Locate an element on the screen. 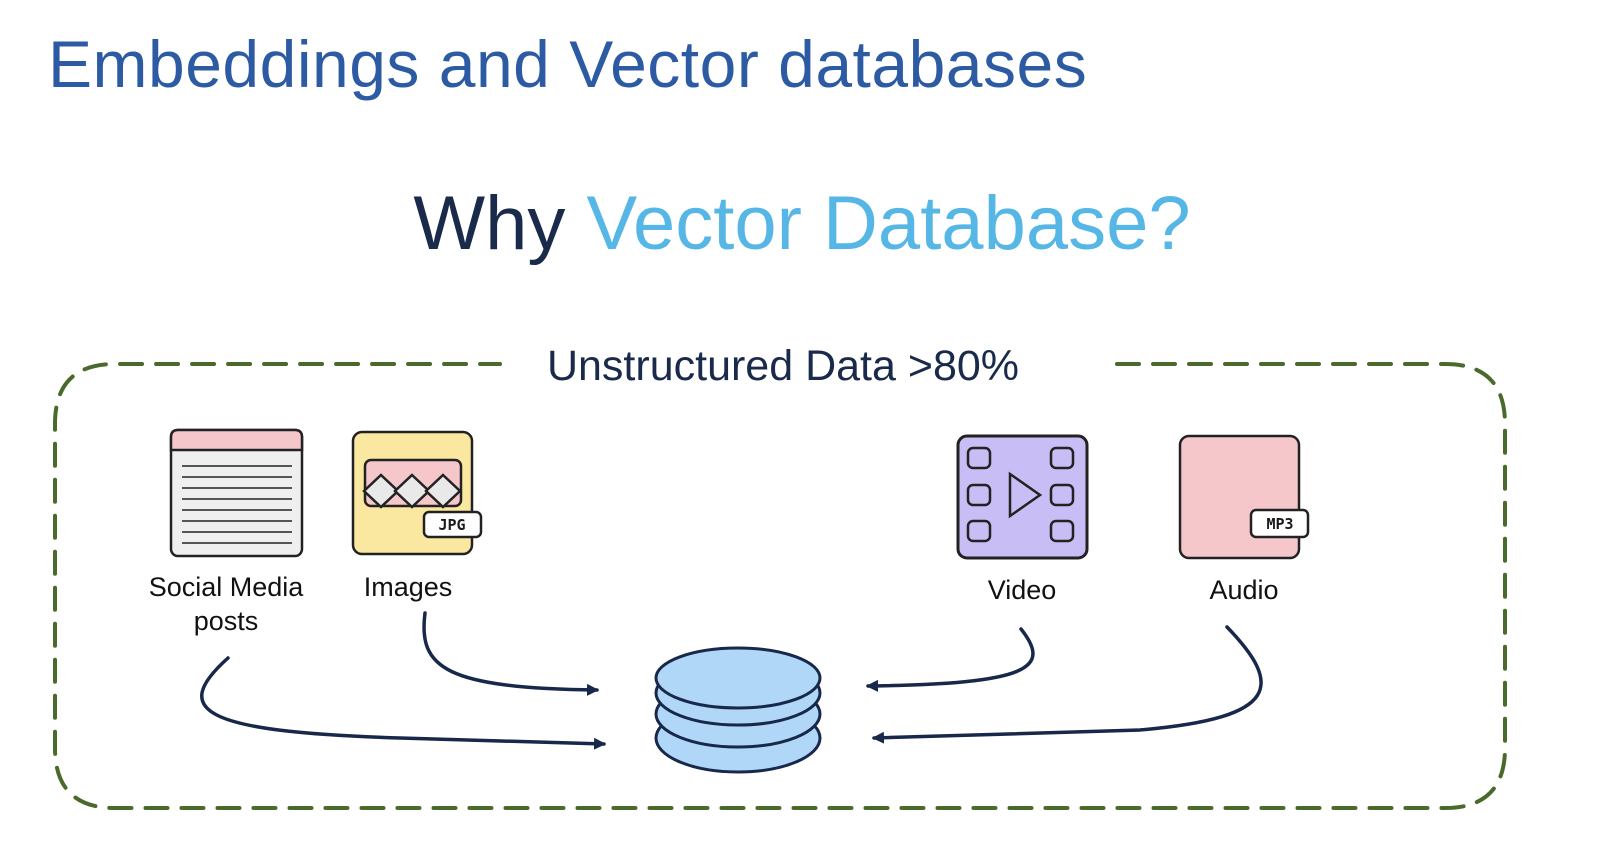  arrow-images-to-database is located at coordinates (510, 653).